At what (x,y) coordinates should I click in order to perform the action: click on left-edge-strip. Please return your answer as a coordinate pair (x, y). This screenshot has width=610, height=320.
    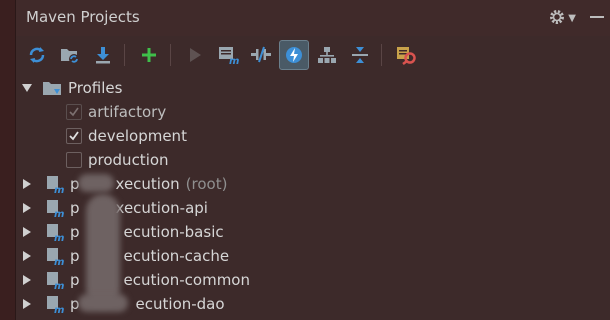
    Looking at the image, I should click on (8, 160).